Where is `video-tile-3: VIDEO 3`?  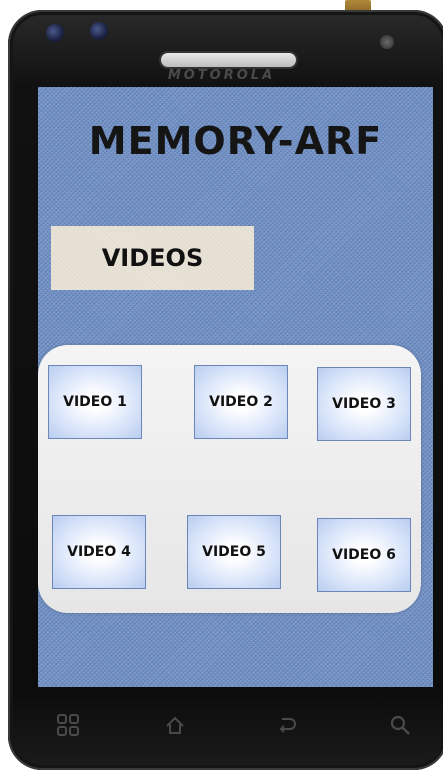
video-tile-3: VIDEO 3 is located at coordinates (364, 404).